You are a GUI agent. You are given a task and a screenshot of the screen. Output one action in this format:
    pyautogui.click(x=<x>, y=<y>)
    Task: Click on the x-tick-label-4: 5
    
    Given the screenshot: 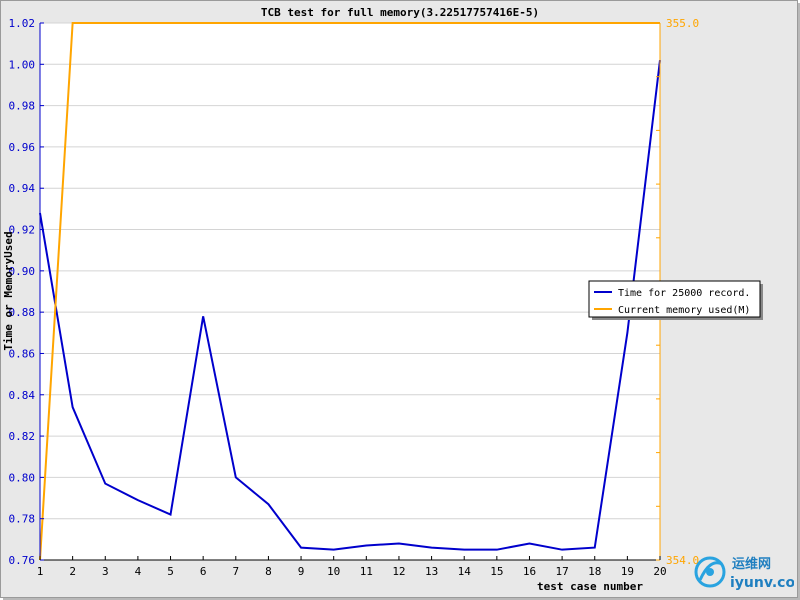 What is the action you would take?
    pyautogui.click(x=170, y=571)
    